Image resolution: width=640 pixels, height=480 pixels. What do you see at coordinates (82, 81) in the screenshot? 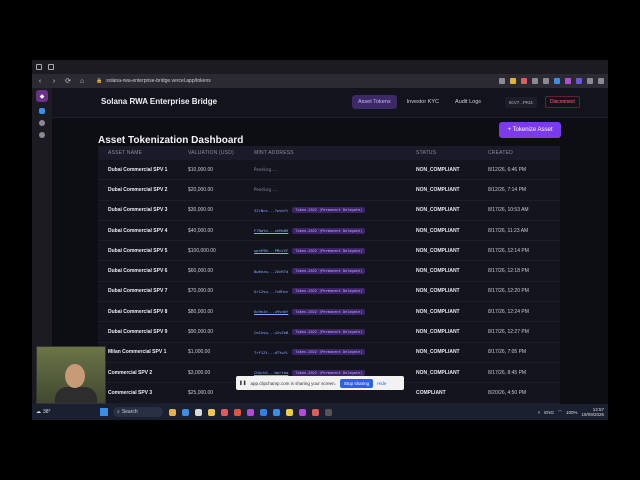
I see `home-icon: ⌂` at bounding box center [82, 81].